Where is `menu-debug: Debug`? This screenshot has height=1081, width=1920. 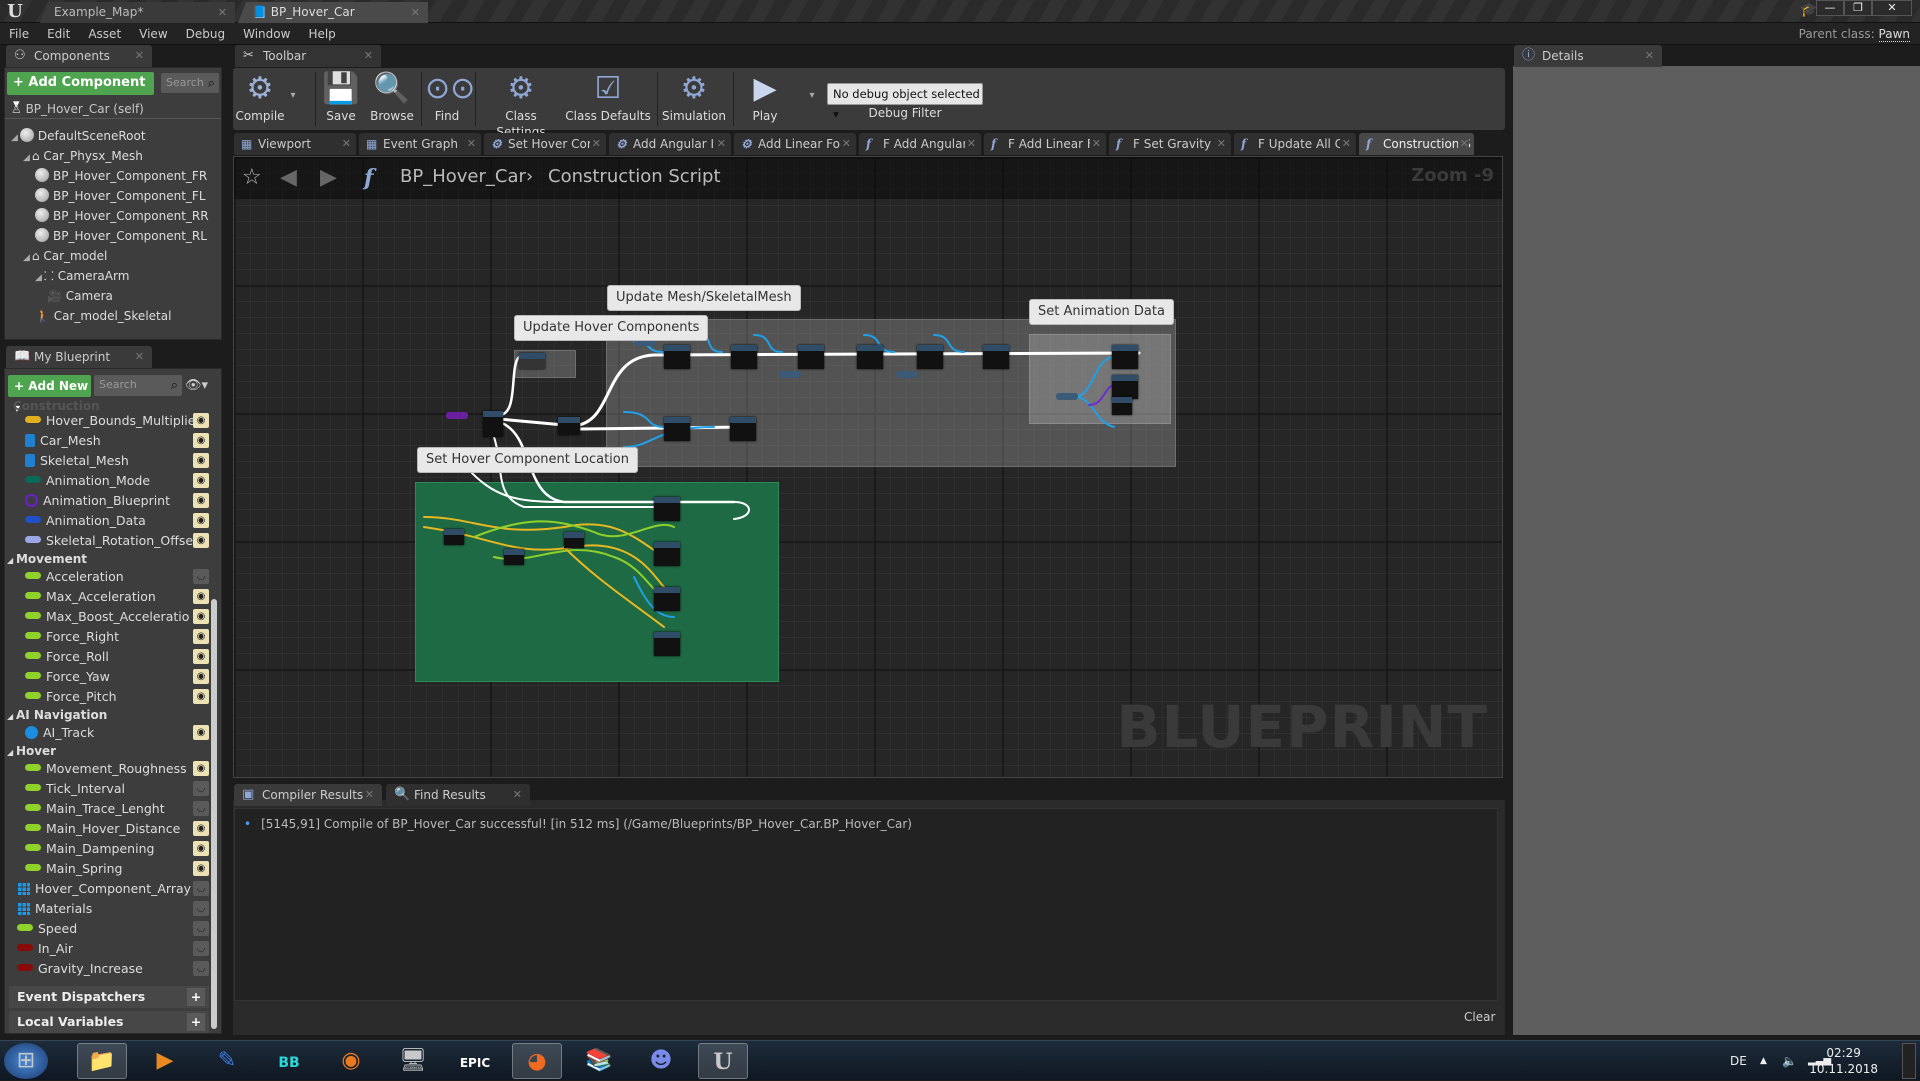 menu-debug: Debug is located at coordinates (205, 34).